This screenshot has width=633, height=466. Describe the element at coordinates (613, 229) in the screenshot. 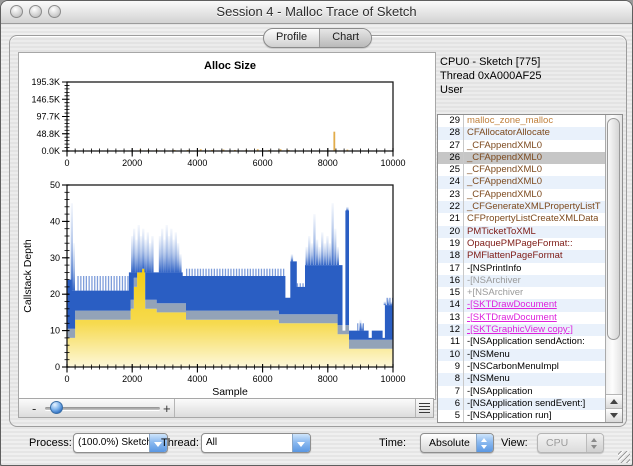

I see `scrollbar-thumb` at that location.